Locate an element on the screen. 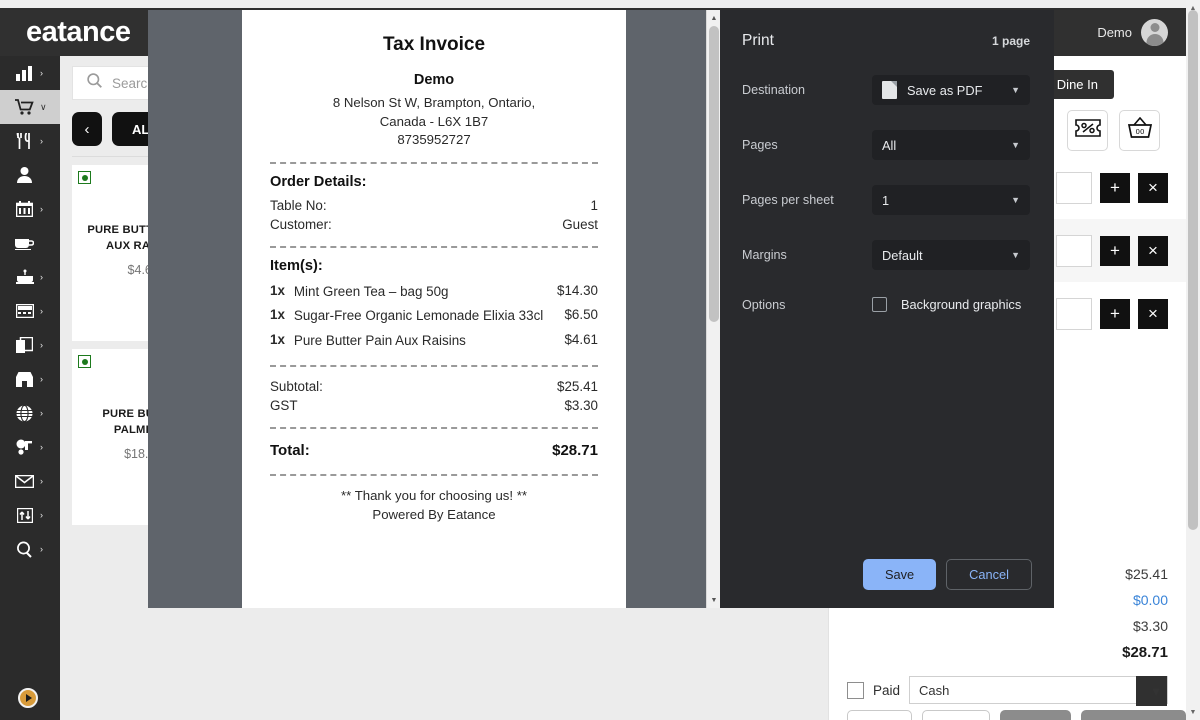 The height and width of the screenshot is (720, 1200). browser-scrollbar: ▲ ▼ is located at coordinates (1193, 360).